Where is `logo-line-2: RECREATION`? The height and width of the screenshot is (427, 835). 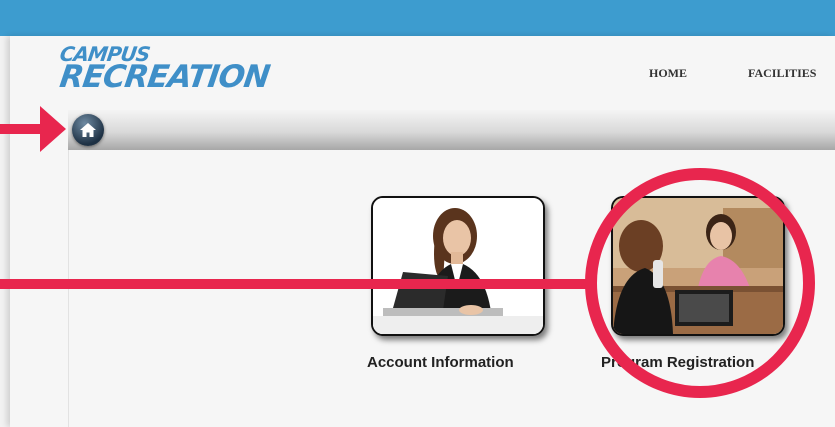
logo-line-2: RECREATION is located at coordinates (164, 77).